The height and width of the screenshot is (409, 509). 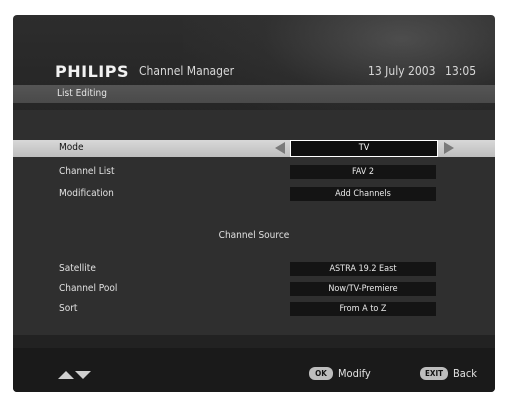 I want to click on setting-row-channel-list: Channel List FAV 2, so click(x=254, y=172).